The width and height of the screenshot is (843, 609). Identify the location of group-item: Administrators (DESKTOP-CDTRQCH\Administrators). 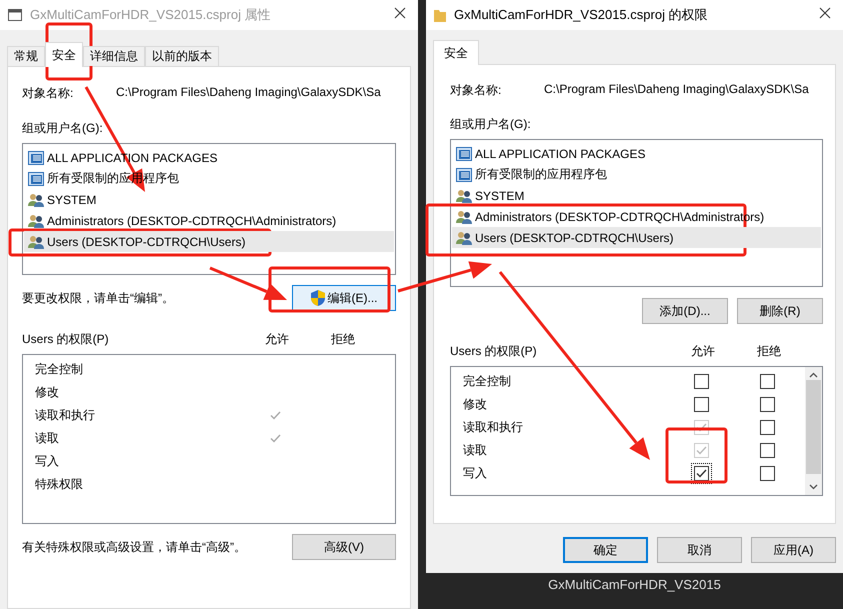
(209, 220).